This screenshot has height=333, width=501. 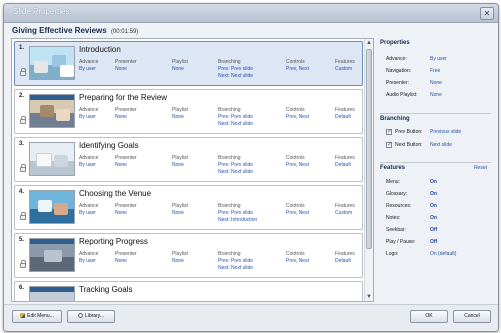 I want to click on audio-playlist-label: Audio Playlist:, so click(x=402, y=95).